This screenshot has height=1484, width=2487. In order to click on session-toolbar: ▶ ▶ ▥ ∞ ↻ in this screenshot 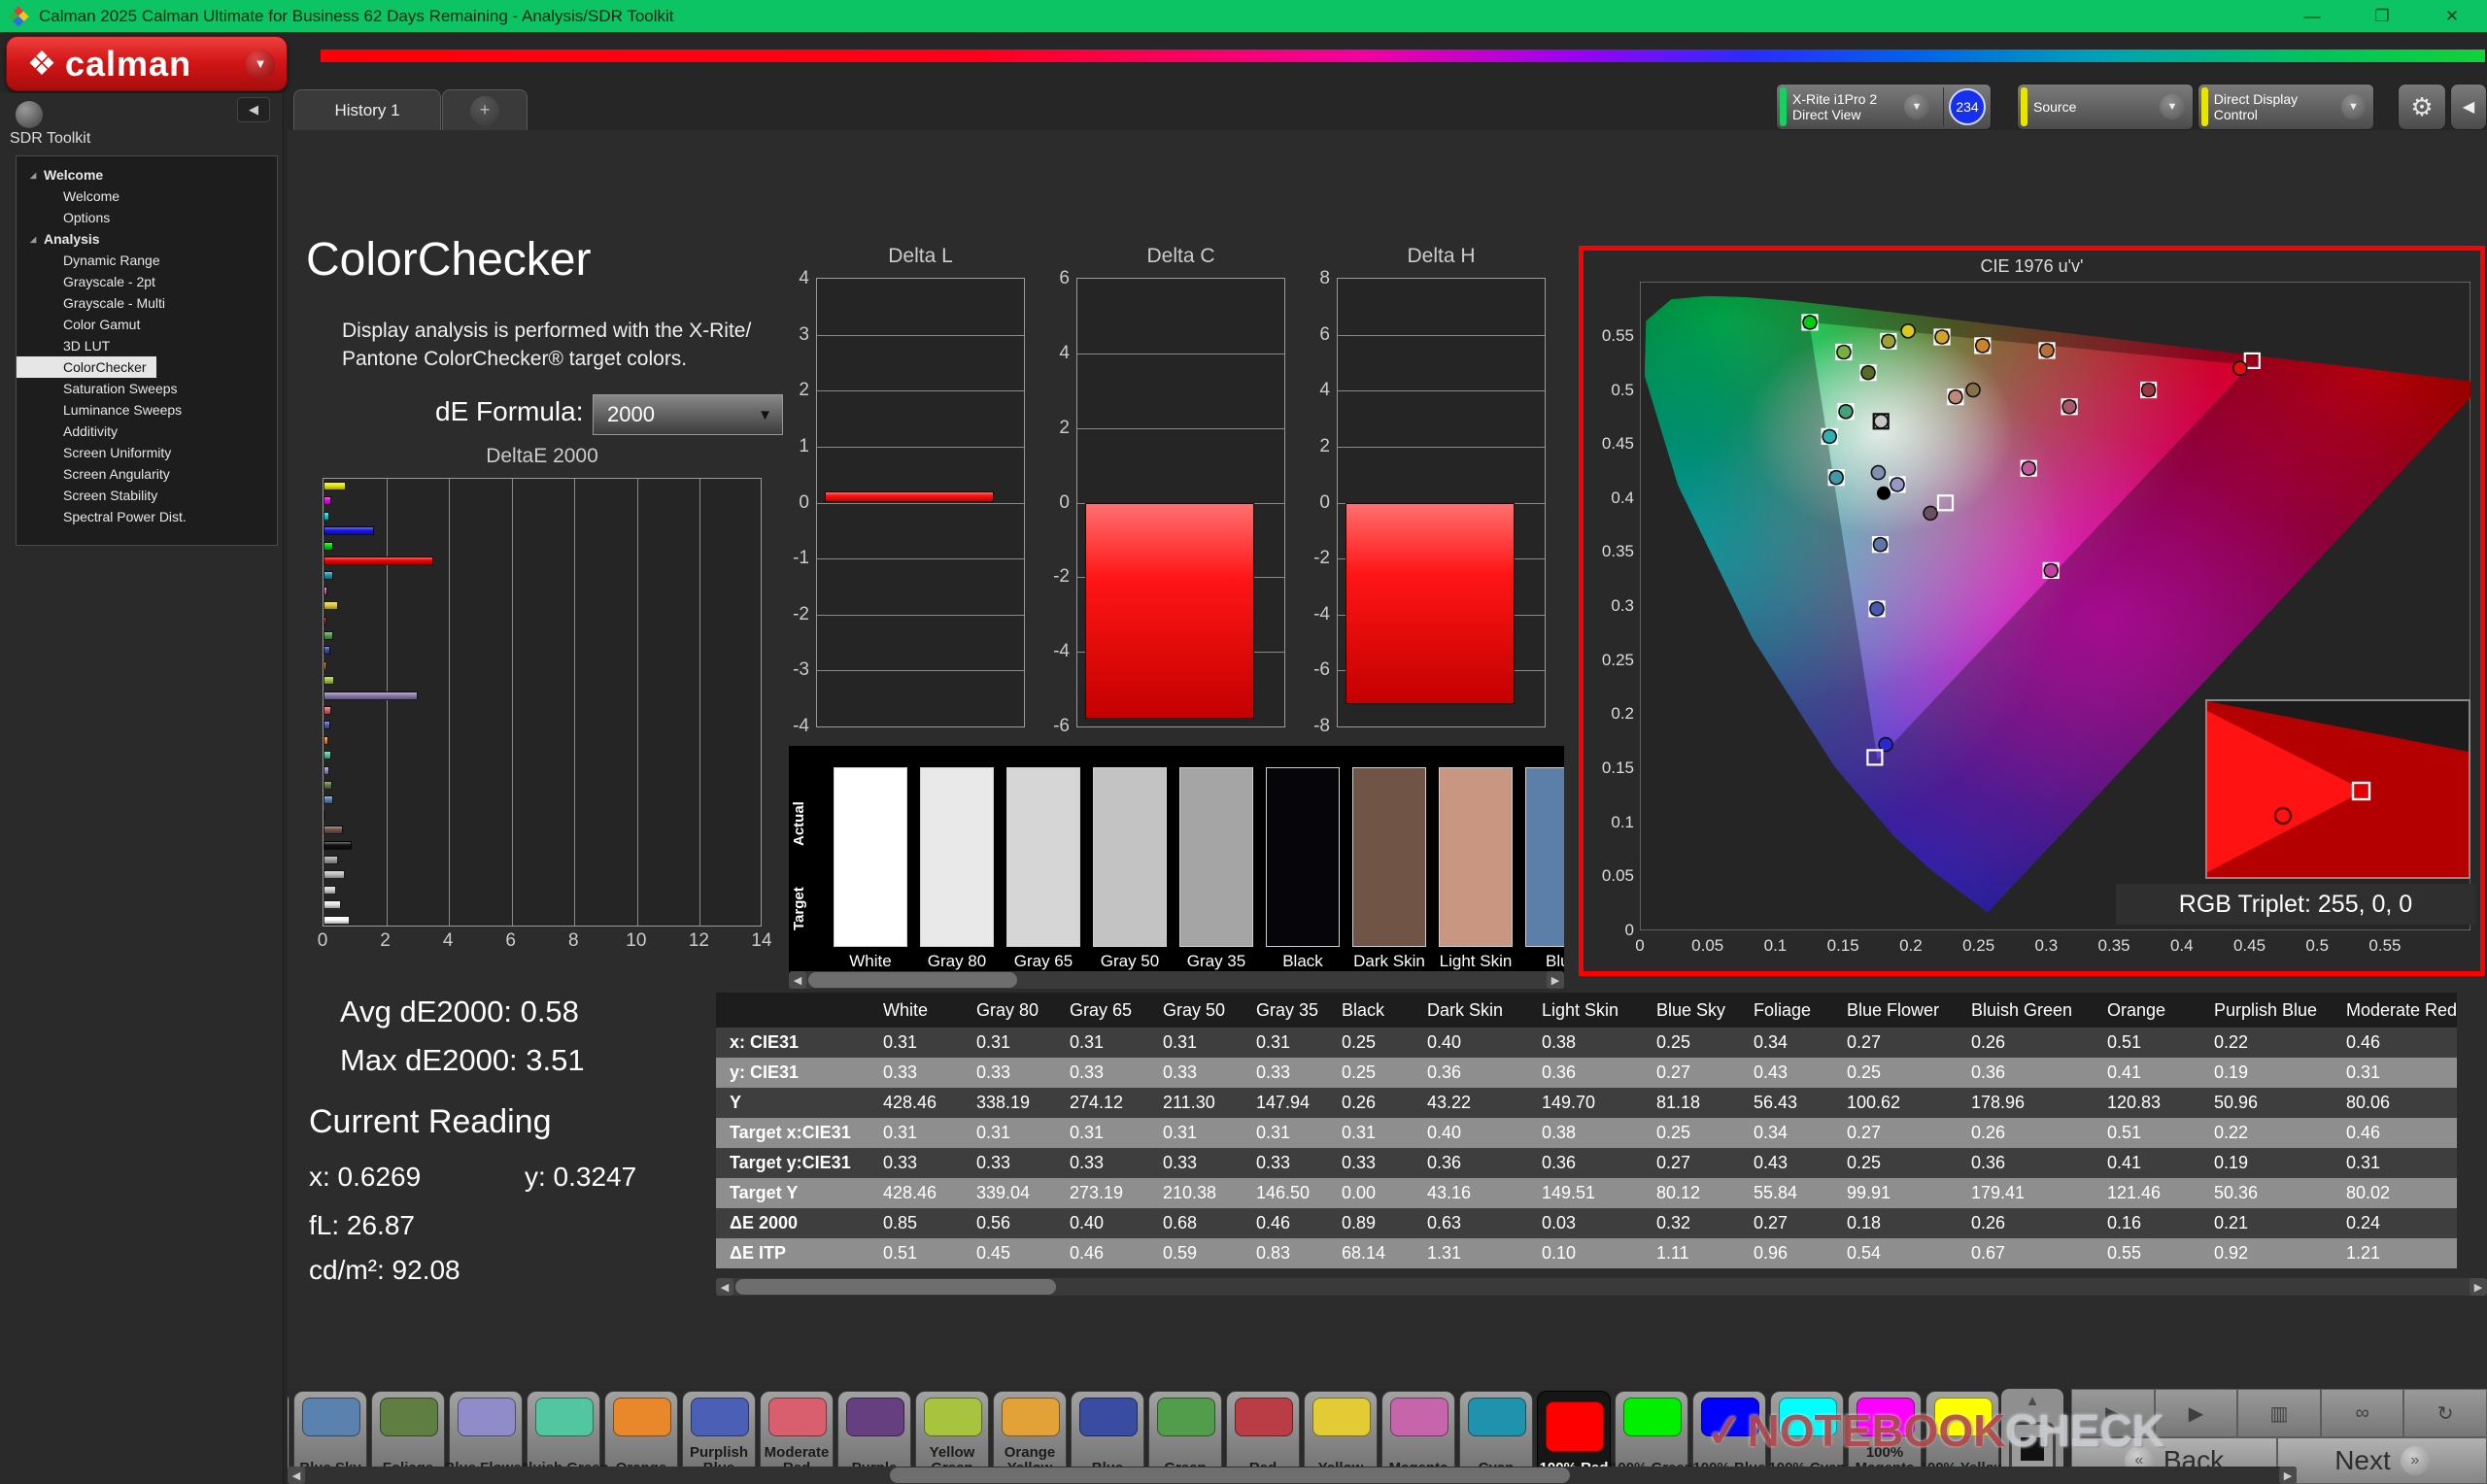, I will do `click(2279, 1413)`.